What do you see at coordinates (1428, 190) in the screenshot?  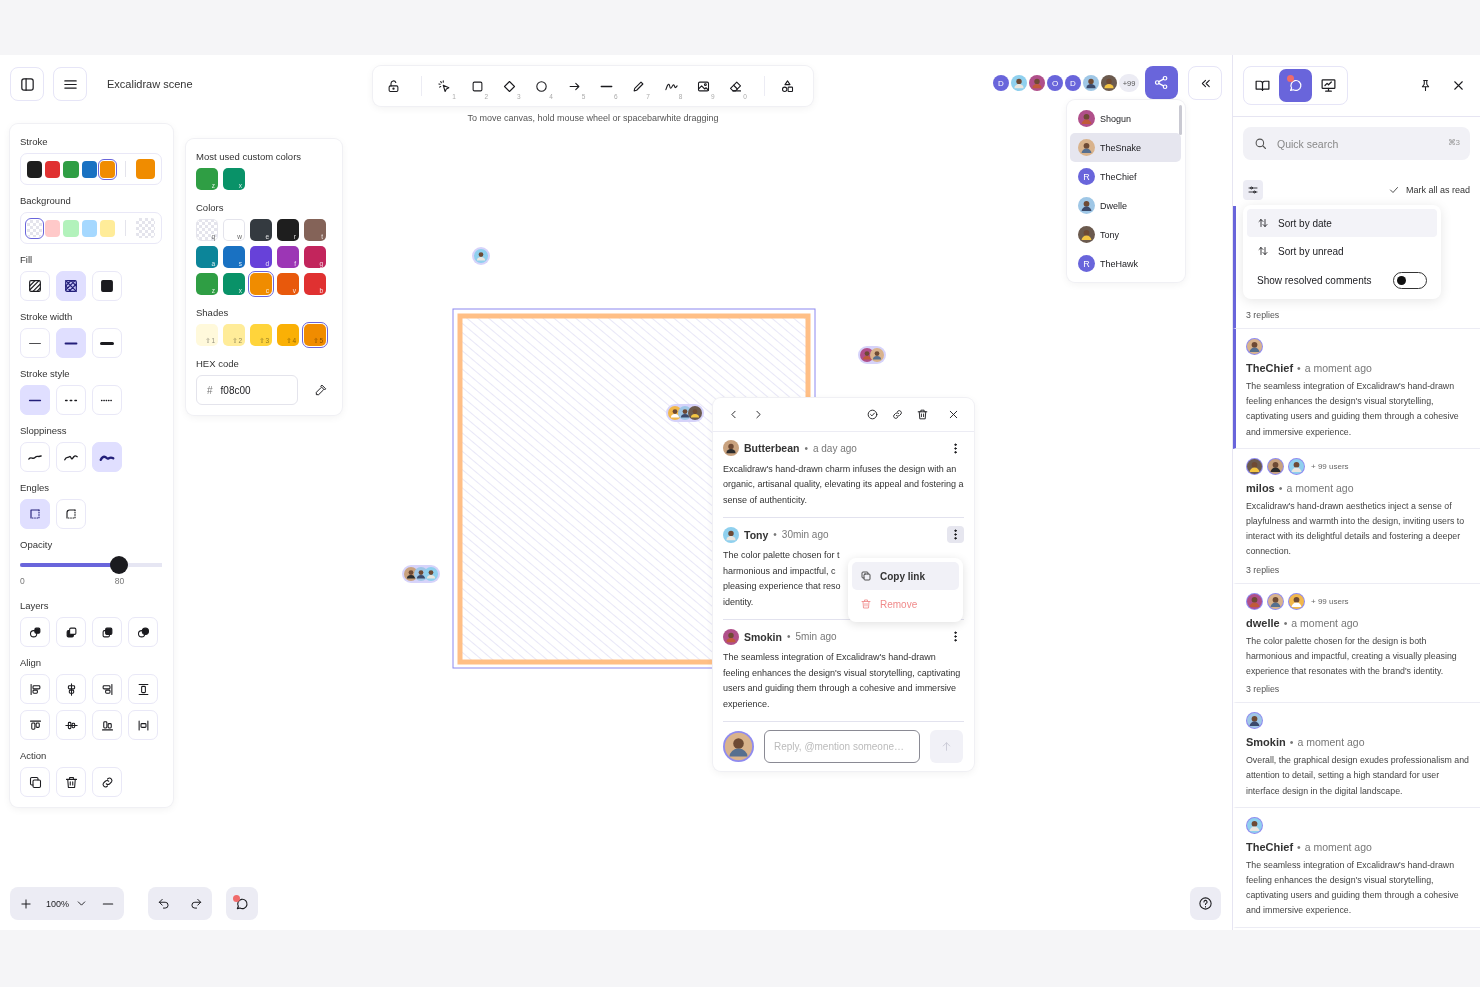 I see `mark-all-read-button: Mark all as read` at bounding box center [1428, 190].